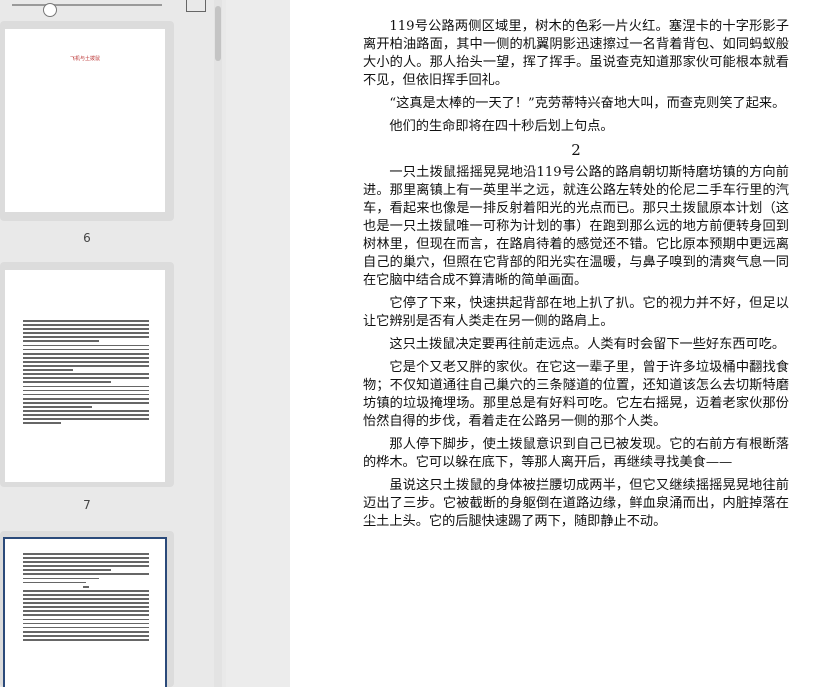 The image size is (837, 687). I want to click on paragraph: 这只土拨鼠决定要再往前走远点。人类有时会留下一些好东西可吃。, so click(587, 344).